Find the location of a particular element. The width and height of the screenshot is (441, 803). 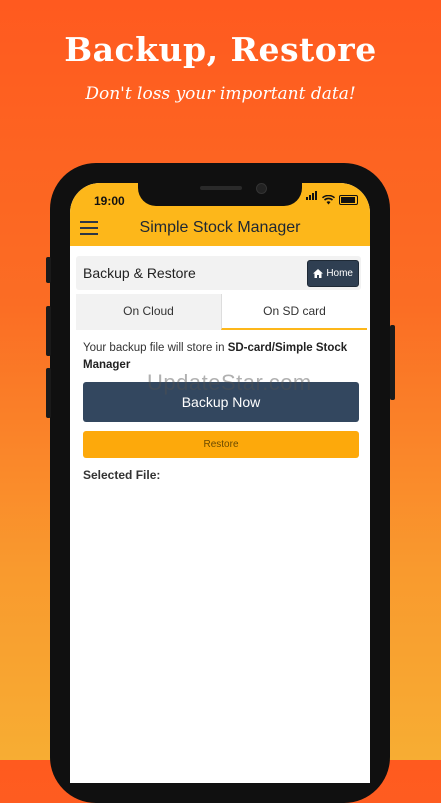

tab-on-sd-card: On SD card is located at coordinates (294, 312).